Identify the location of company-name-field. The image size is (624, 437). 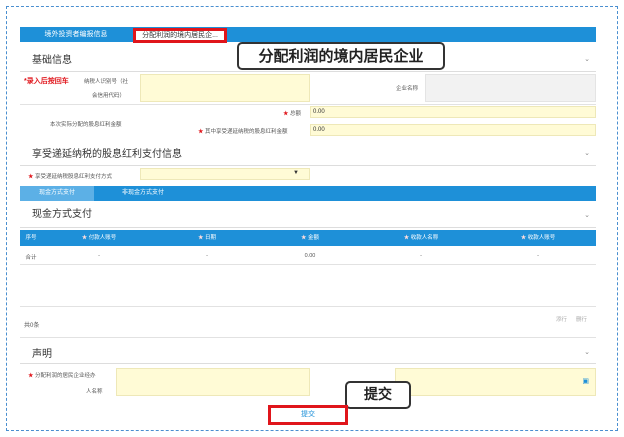
(510, 88).